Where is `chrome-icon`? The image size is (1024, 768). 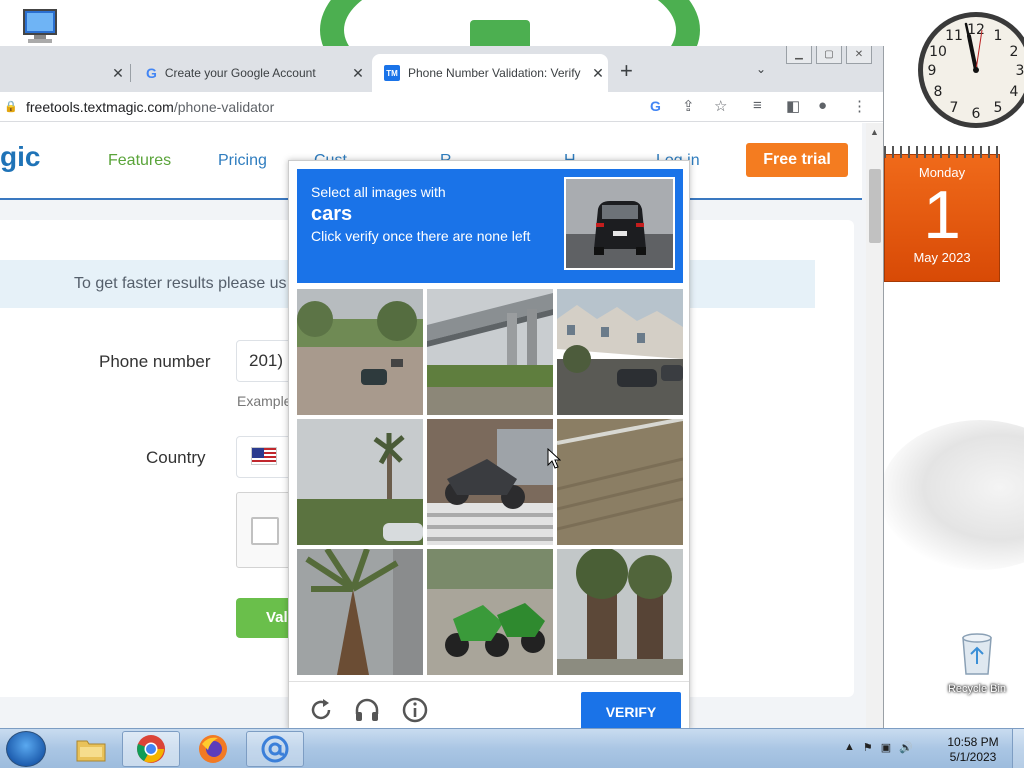 chrome-icon is located at coordinates (151, 749).